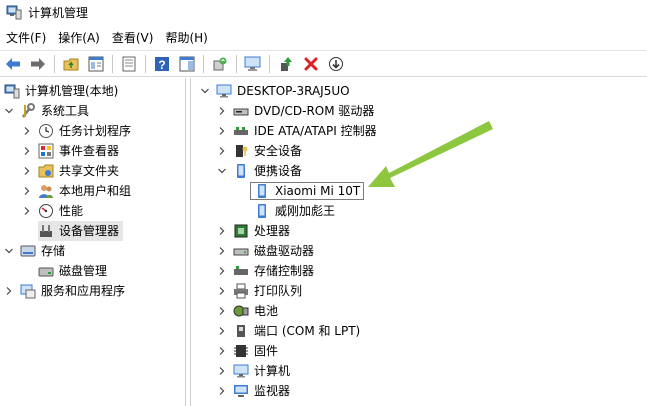  I want to click on tree-item-shared-folders: 共享文件夹, so click(70, 171).